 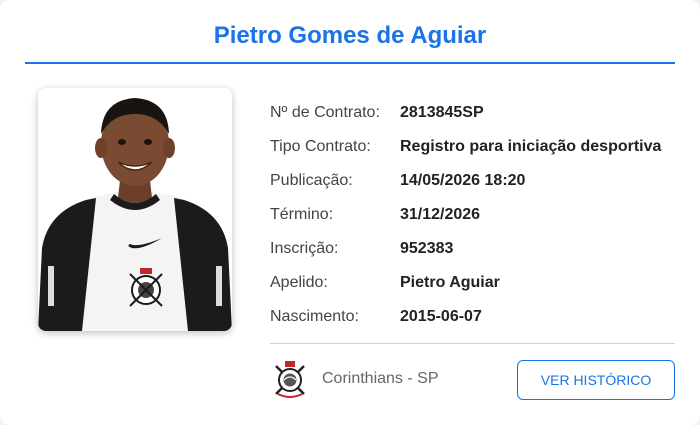 What do you see at coordinates (442, 112) in the screenshot?
I see `detail-value: 2813845SP` at bounding box center [442, 112].